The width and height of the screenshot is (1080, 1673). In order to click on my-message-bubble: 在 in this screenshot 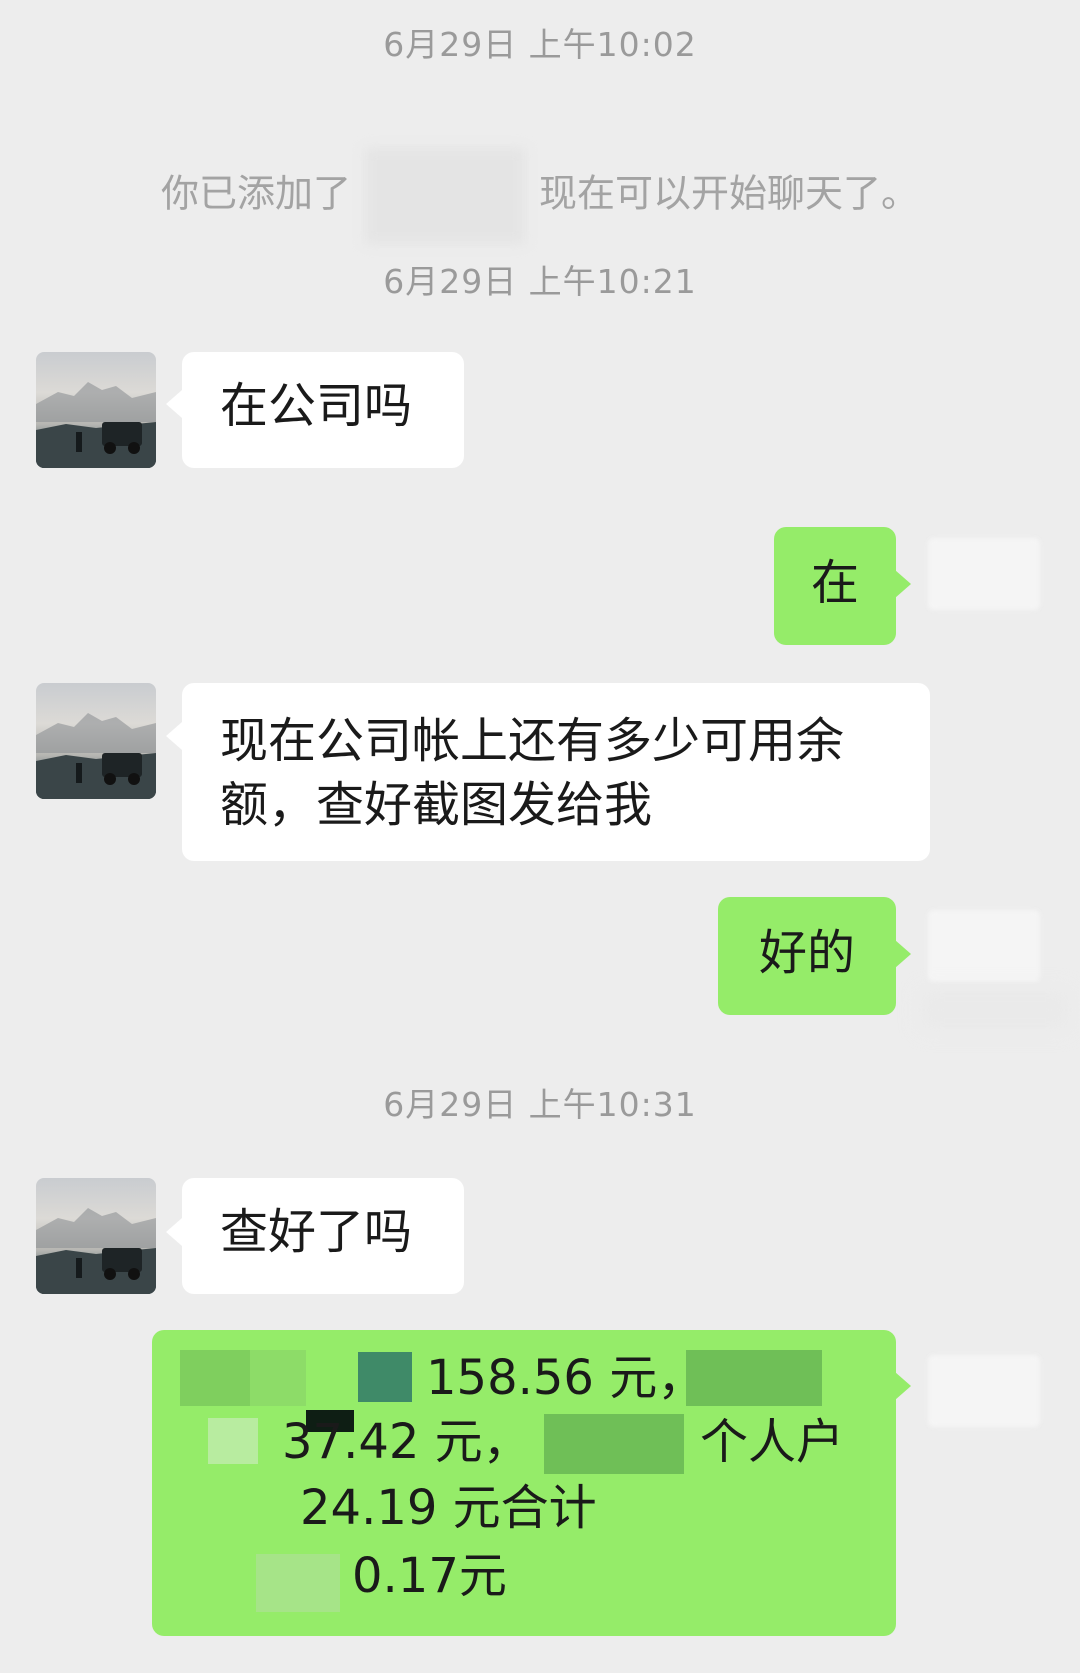, I will do `click(835, 586)`.